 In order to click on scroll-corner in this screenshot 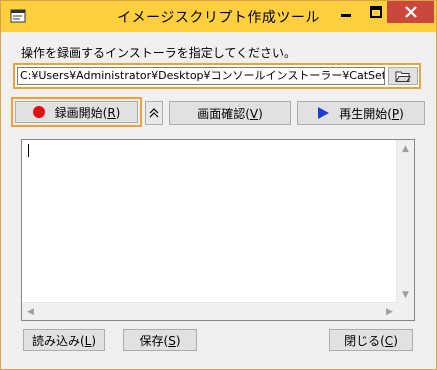, I will do `click(405, 311)`.